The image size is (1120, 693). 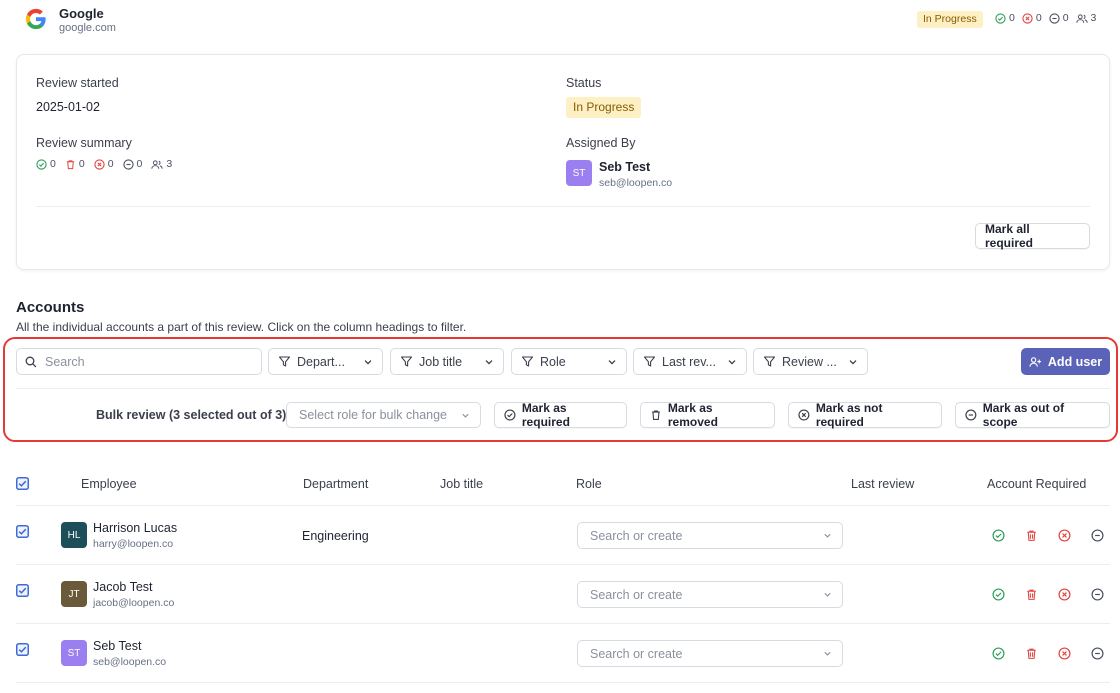 What do you see at coordinates (441, 361) in the screenshot?
I see `filter-job-title-label: Job title` at bounding box center [441, 361].